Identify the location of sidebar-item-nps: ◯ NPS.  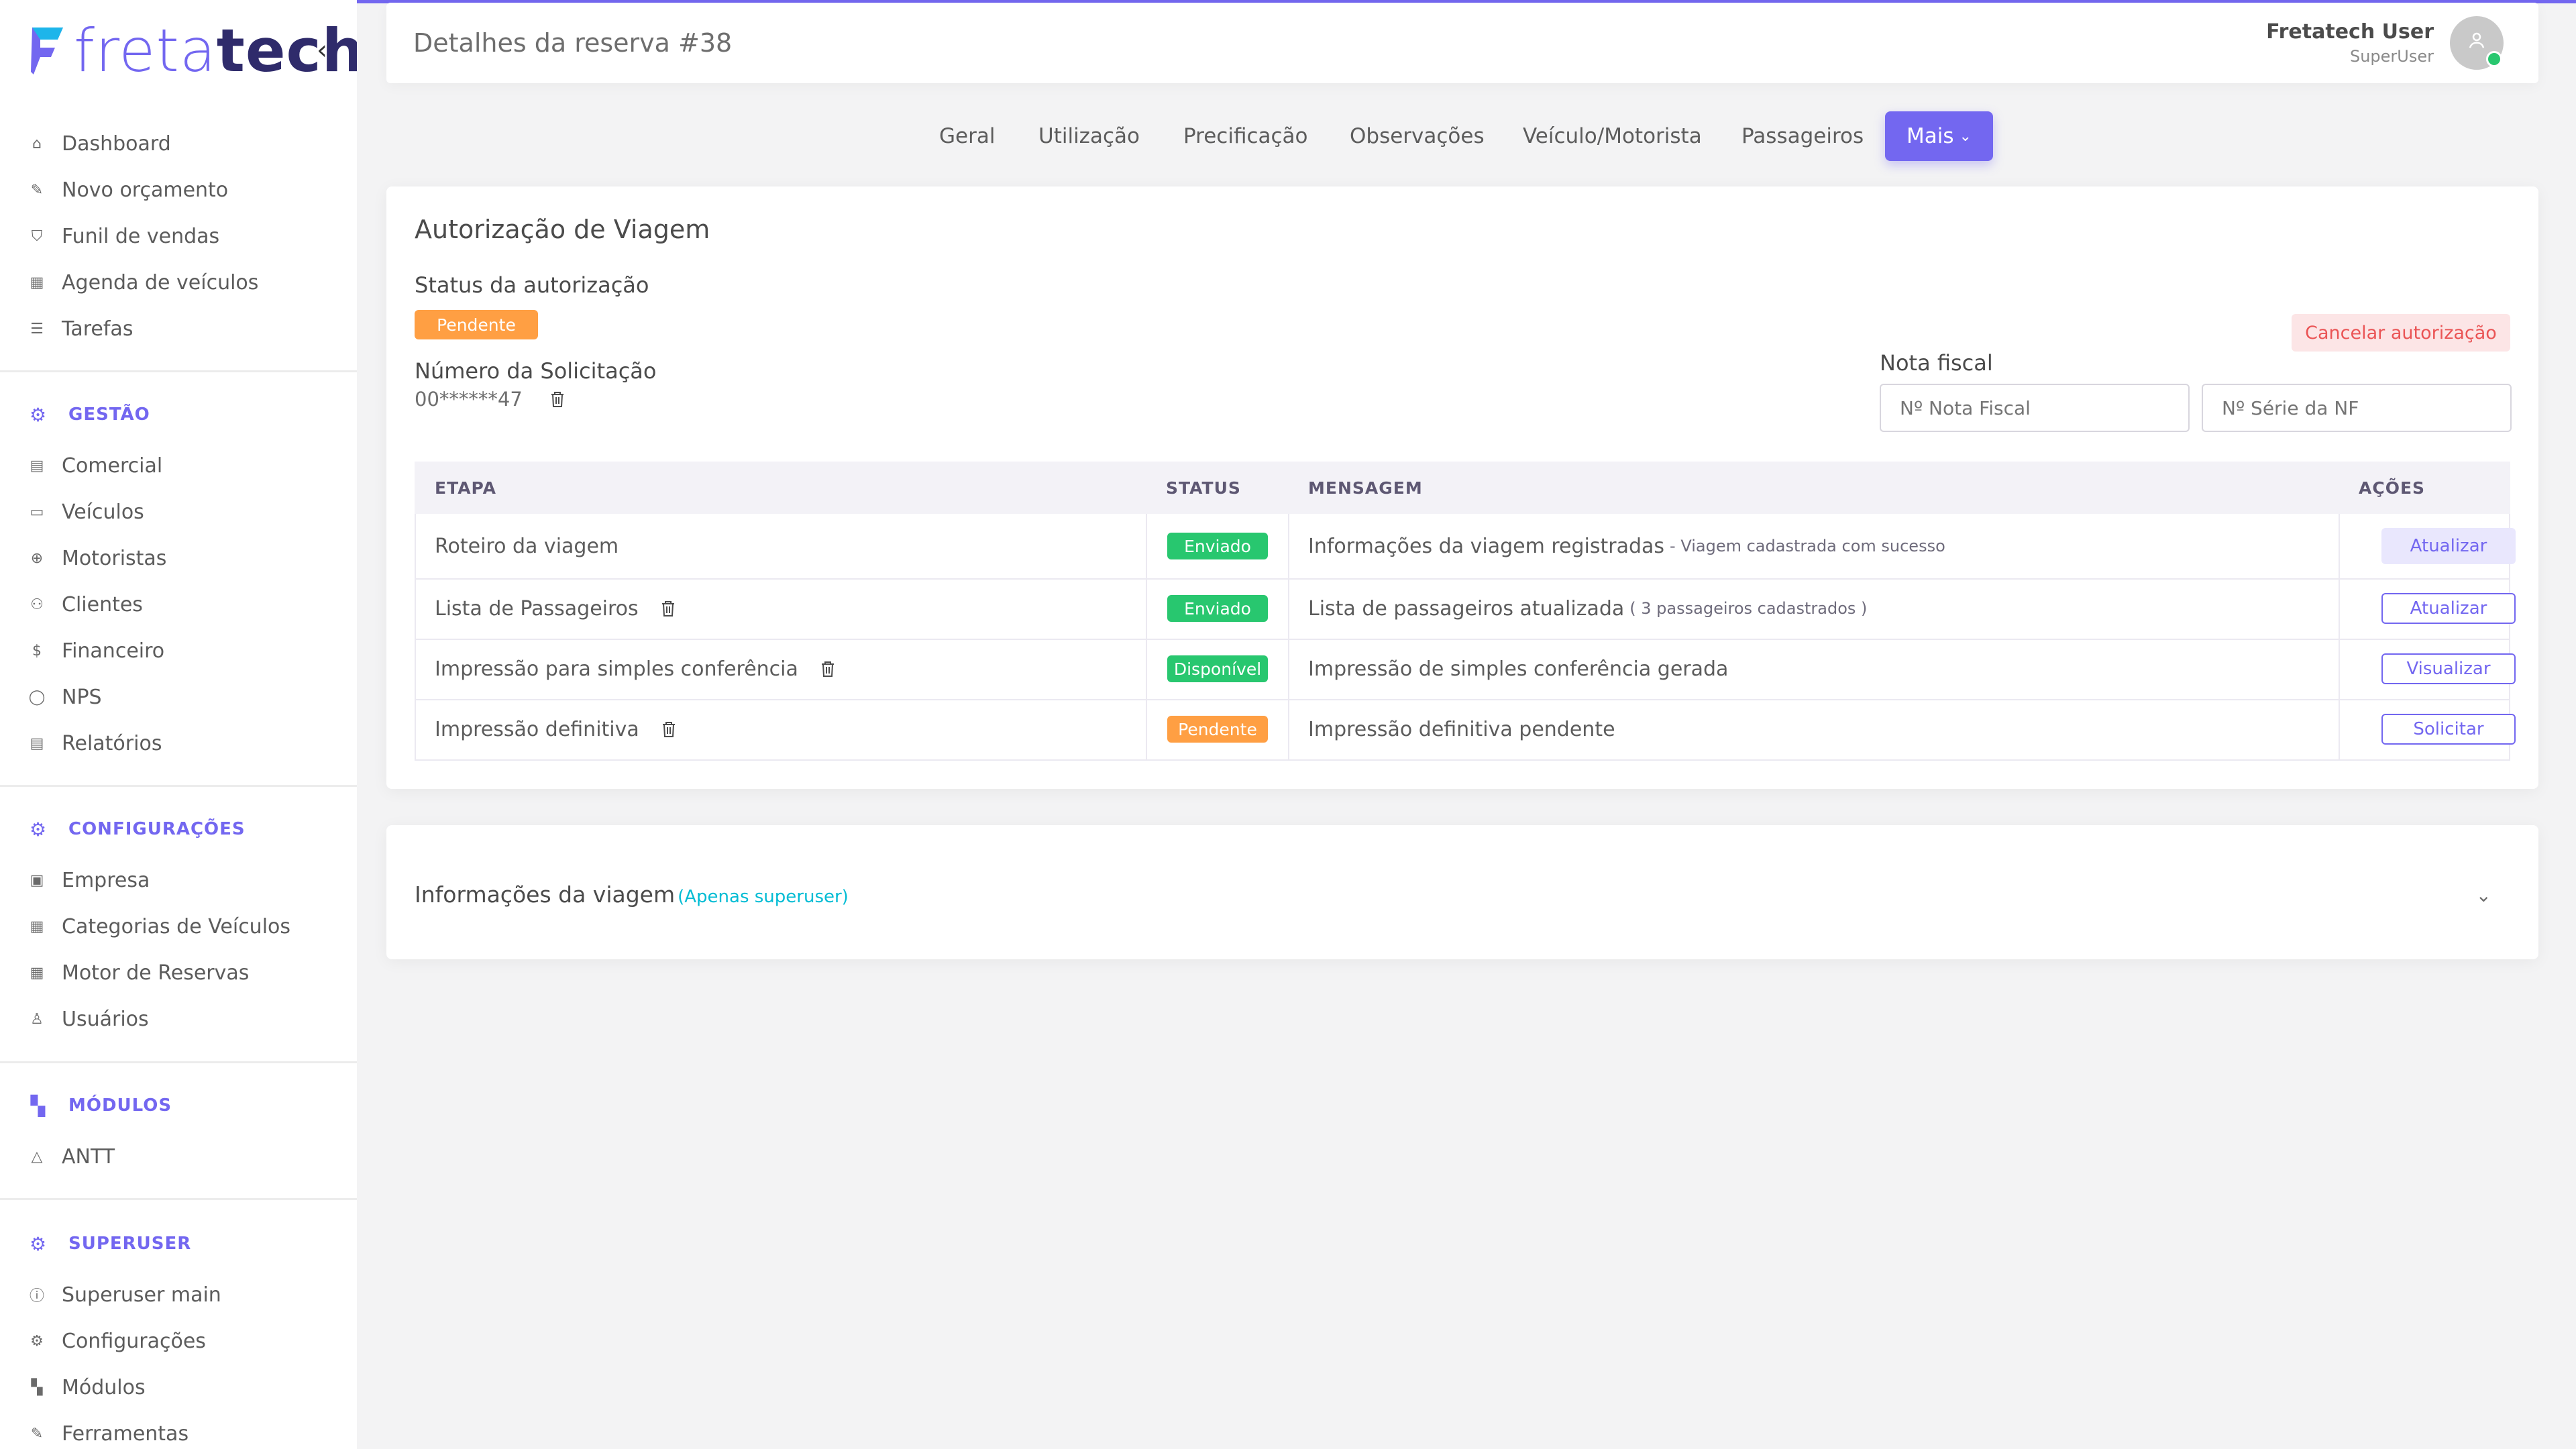
(65, 697).